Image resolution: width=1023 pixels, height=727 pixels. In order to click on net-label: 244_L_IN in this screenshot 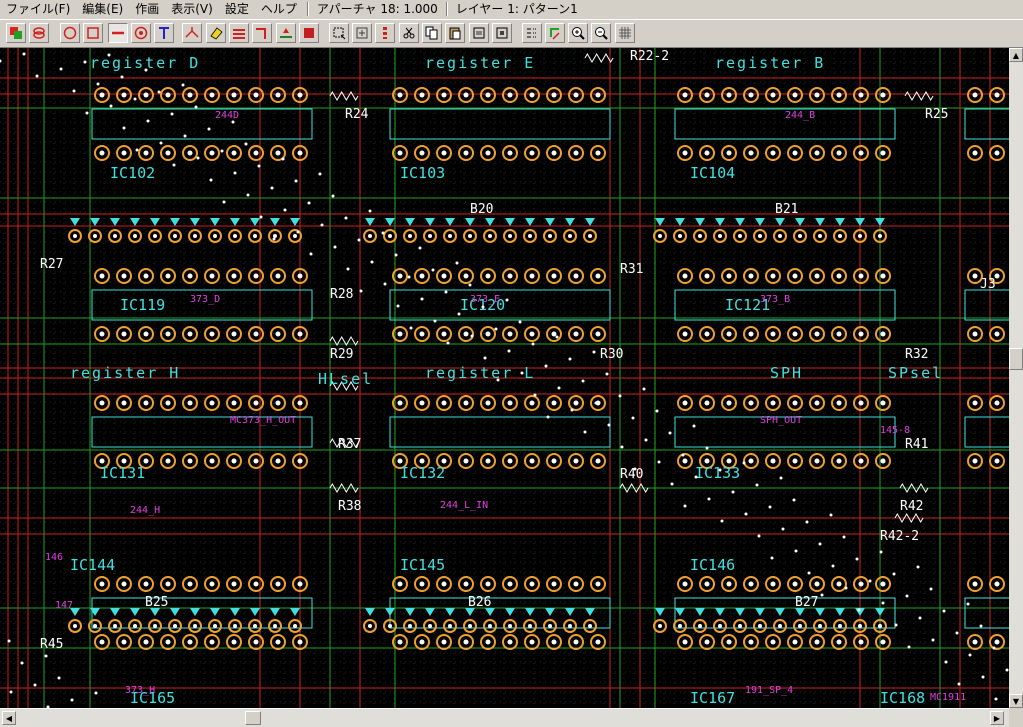, I will do `click(464, 505)`.